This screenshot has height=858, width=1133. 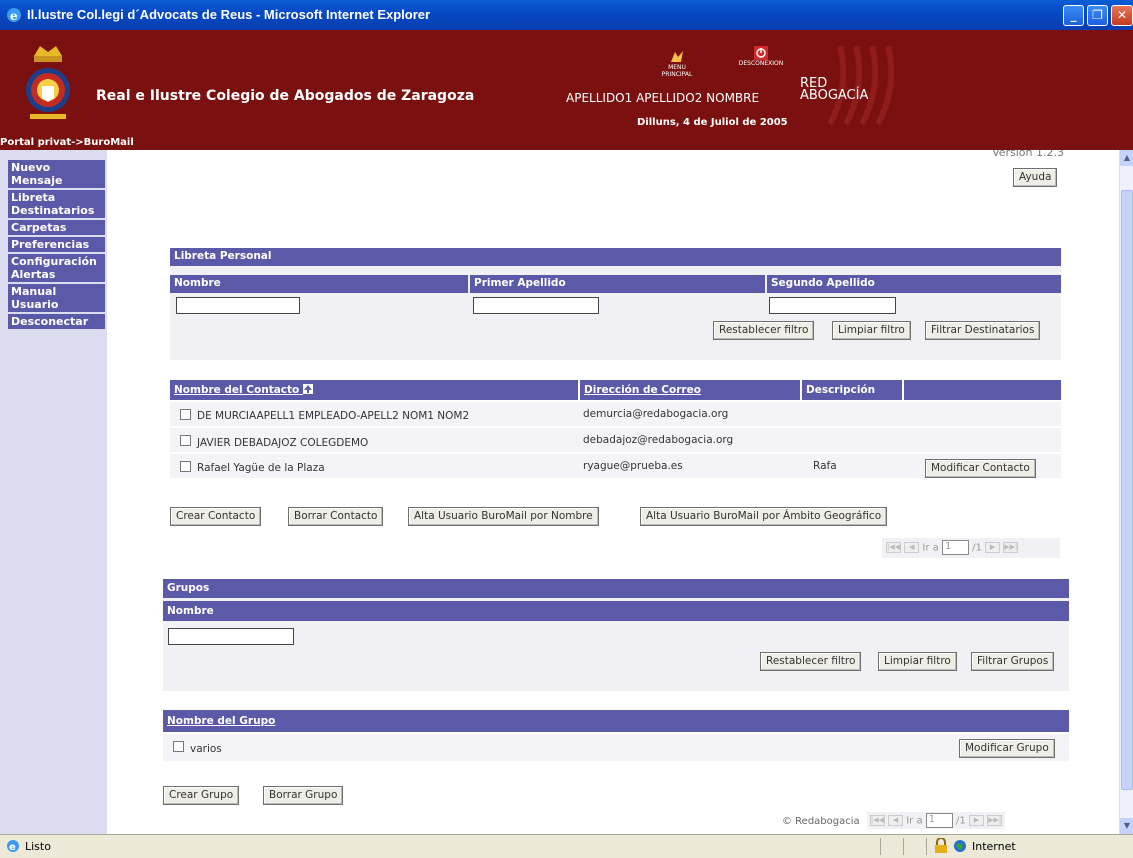 I want to click on restablecer-filtro-button: Restablecer filtro, so click(x=764, y=330).